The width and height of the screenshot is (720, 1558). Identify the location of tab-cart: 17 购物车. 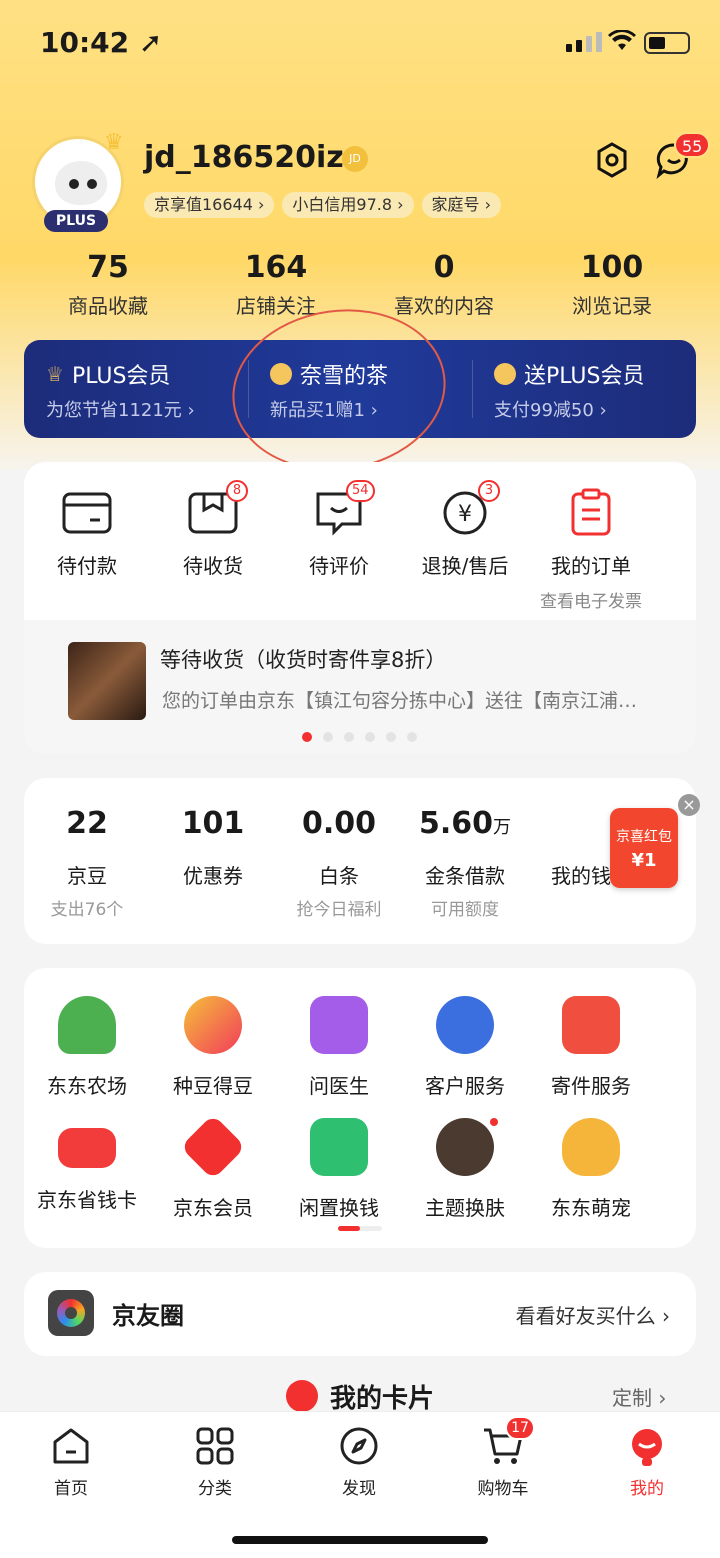
(503, 1457).